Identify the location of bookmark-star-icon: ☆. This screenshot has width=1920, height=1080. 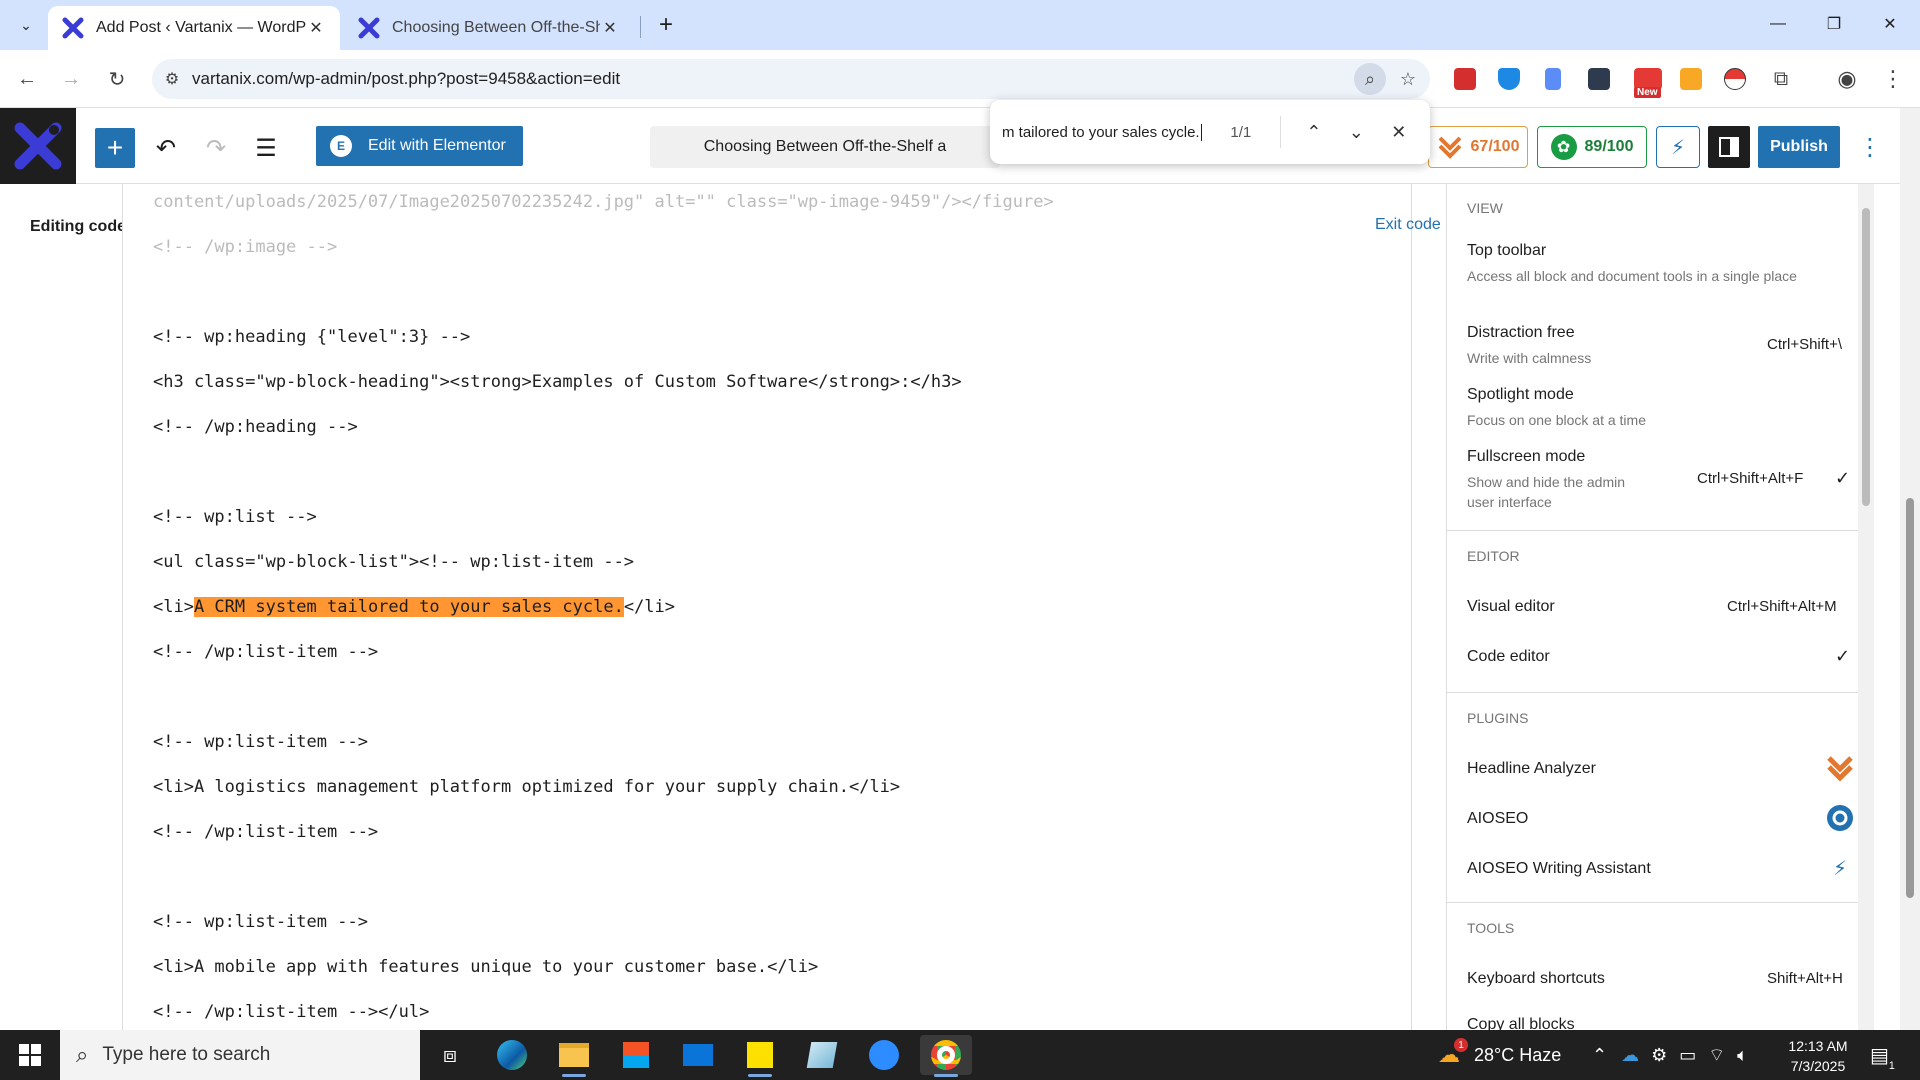
(1408, 79).